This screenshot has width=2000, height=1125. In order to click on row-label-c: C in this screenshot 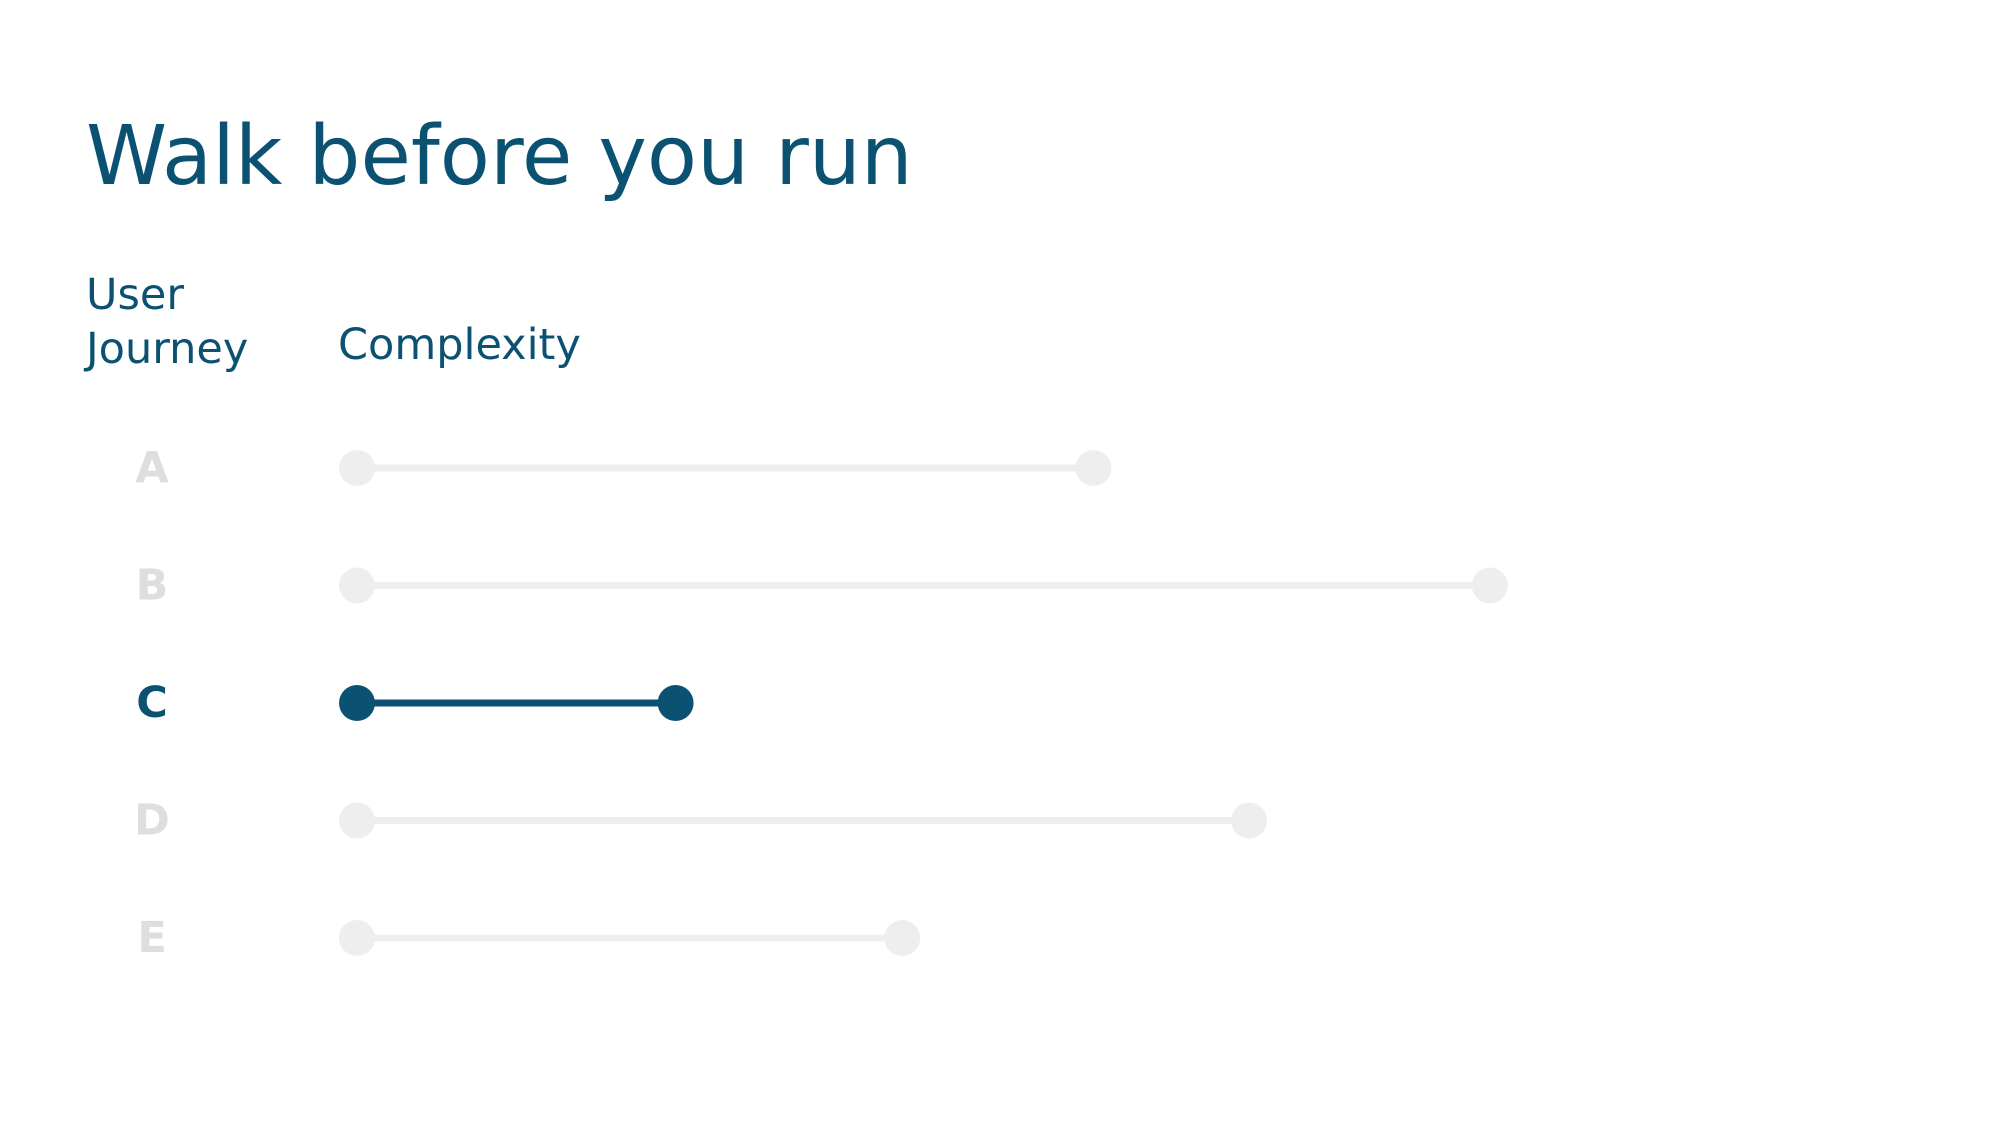, I will do `click(152, 703)`.